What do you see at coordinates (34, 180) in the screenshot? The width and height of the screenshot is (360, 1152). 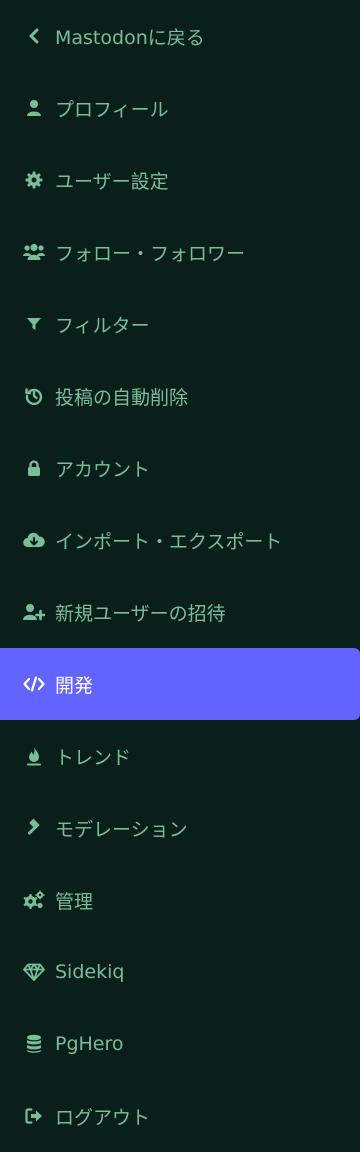 I see `gear-icon` at bounding box center [34, 180].